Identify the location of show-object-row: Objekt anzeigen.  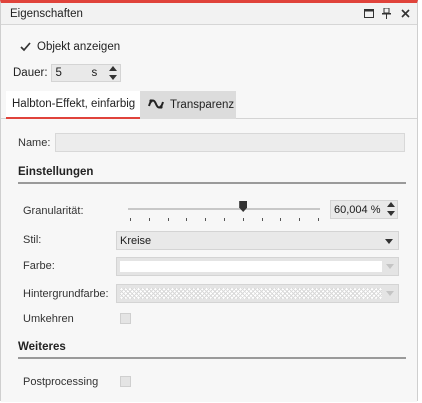
(70, 47).